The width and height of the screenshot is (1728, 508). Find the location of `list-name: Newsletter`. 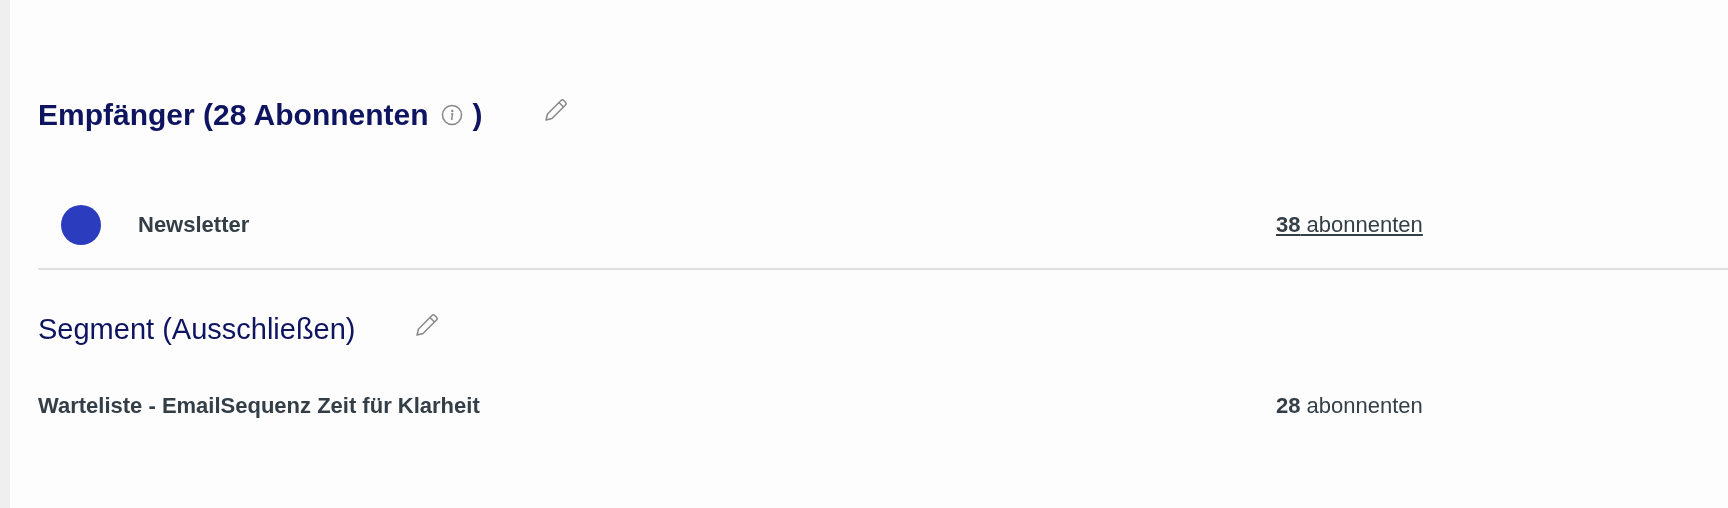

list-name: Newsletter is located at coordinates (194, 225).